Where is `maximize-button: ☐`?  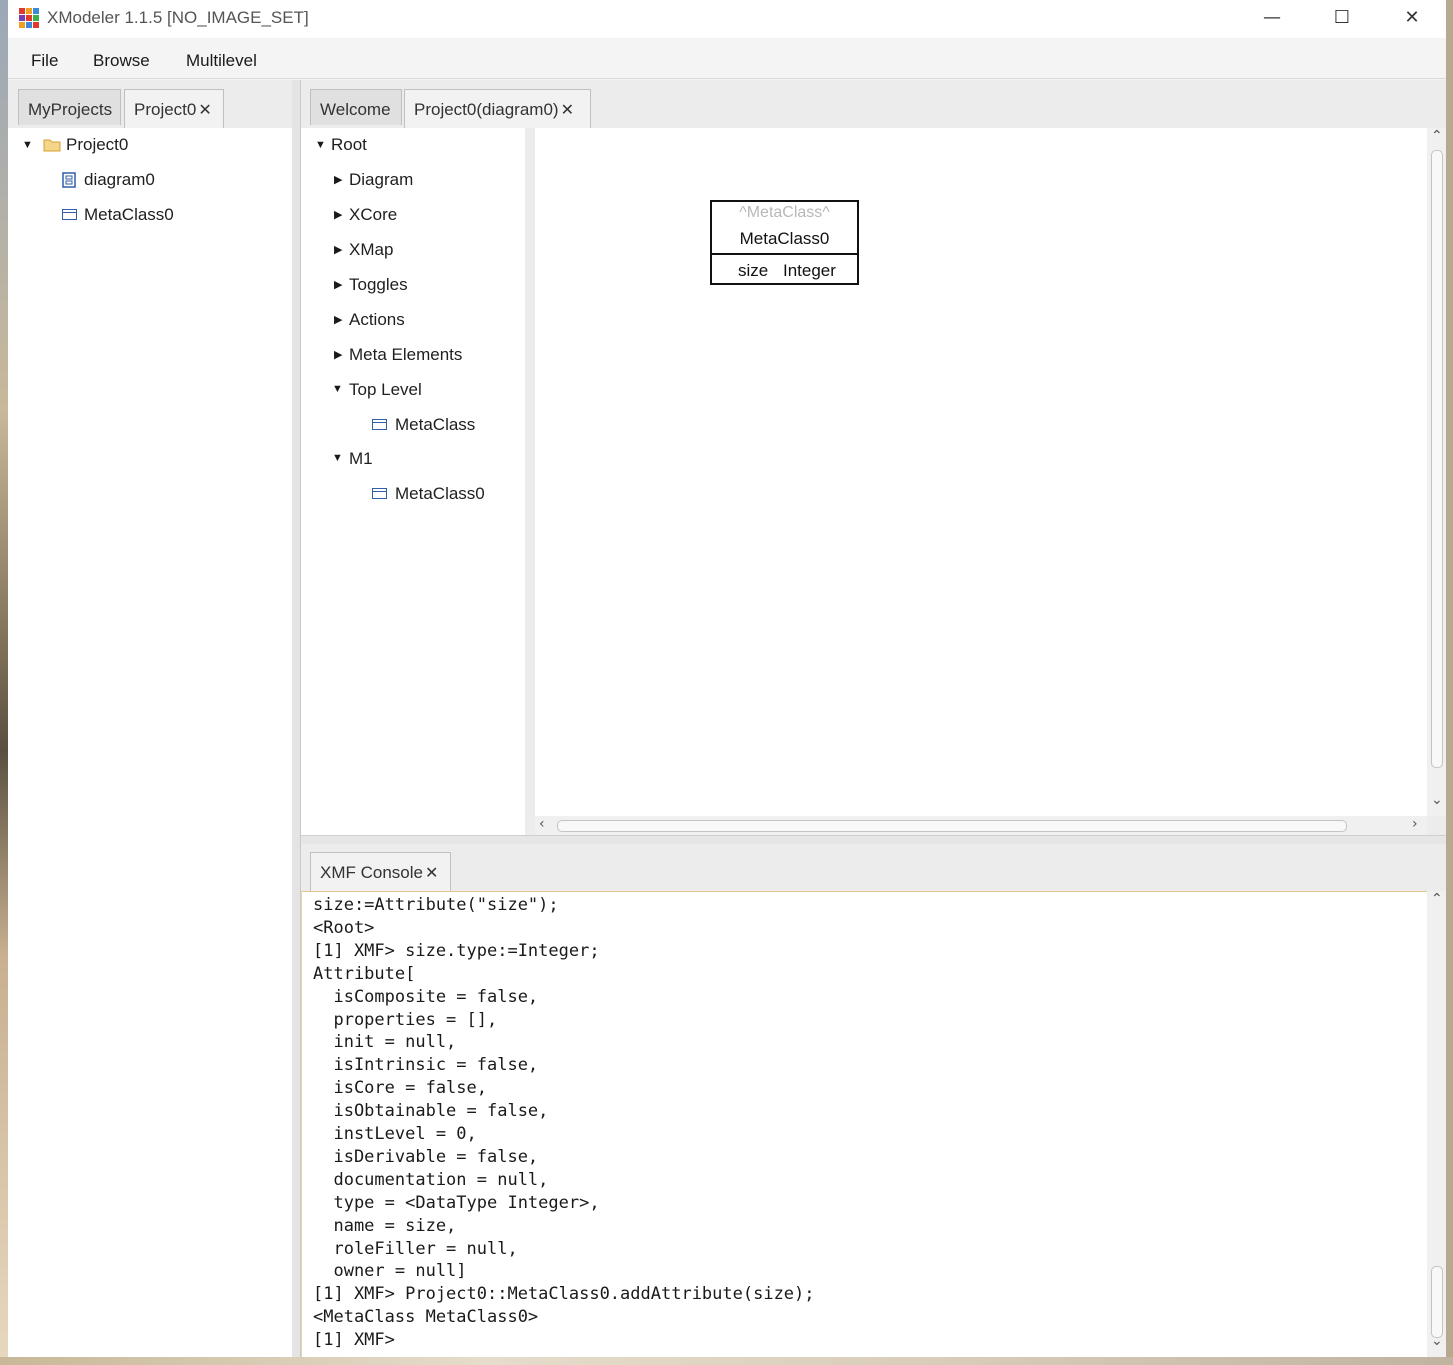 maximize-button: ☐ is located at coordinates (1342, 19).